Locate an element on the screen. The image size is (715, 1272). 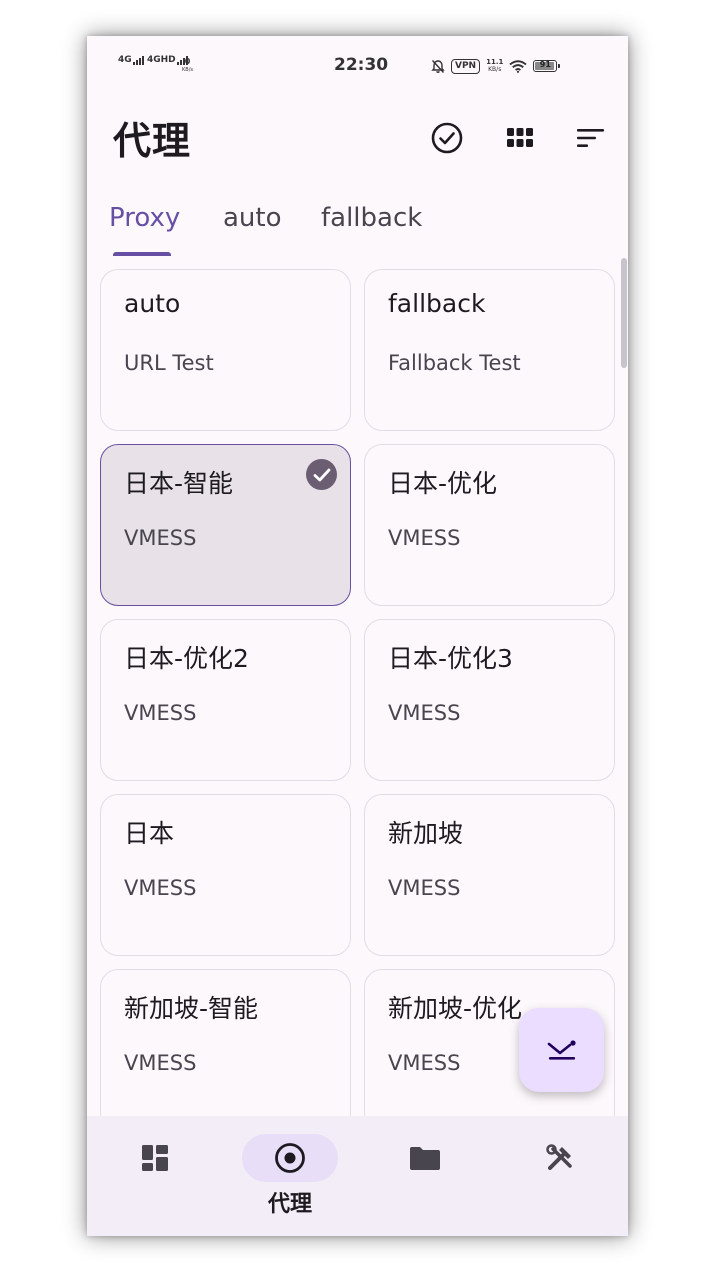
bell-off-icon is located at coordinates (438, 66).